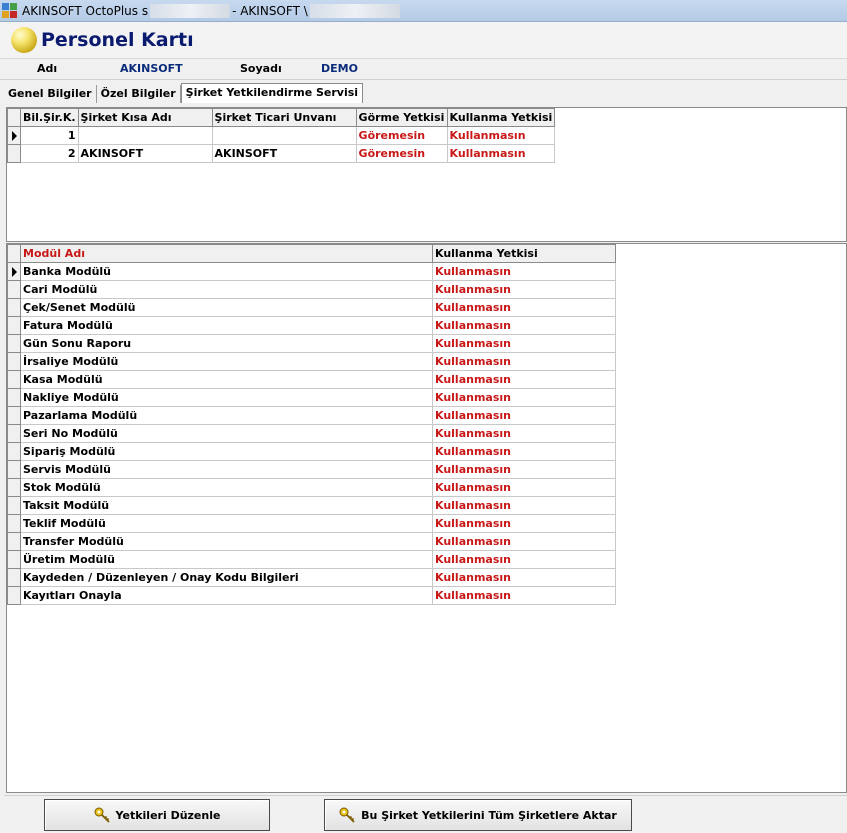 The width and height of the screenshot is (847, 833). I want to click on module-name-cell: Banka Modülü, so click(226, 271).